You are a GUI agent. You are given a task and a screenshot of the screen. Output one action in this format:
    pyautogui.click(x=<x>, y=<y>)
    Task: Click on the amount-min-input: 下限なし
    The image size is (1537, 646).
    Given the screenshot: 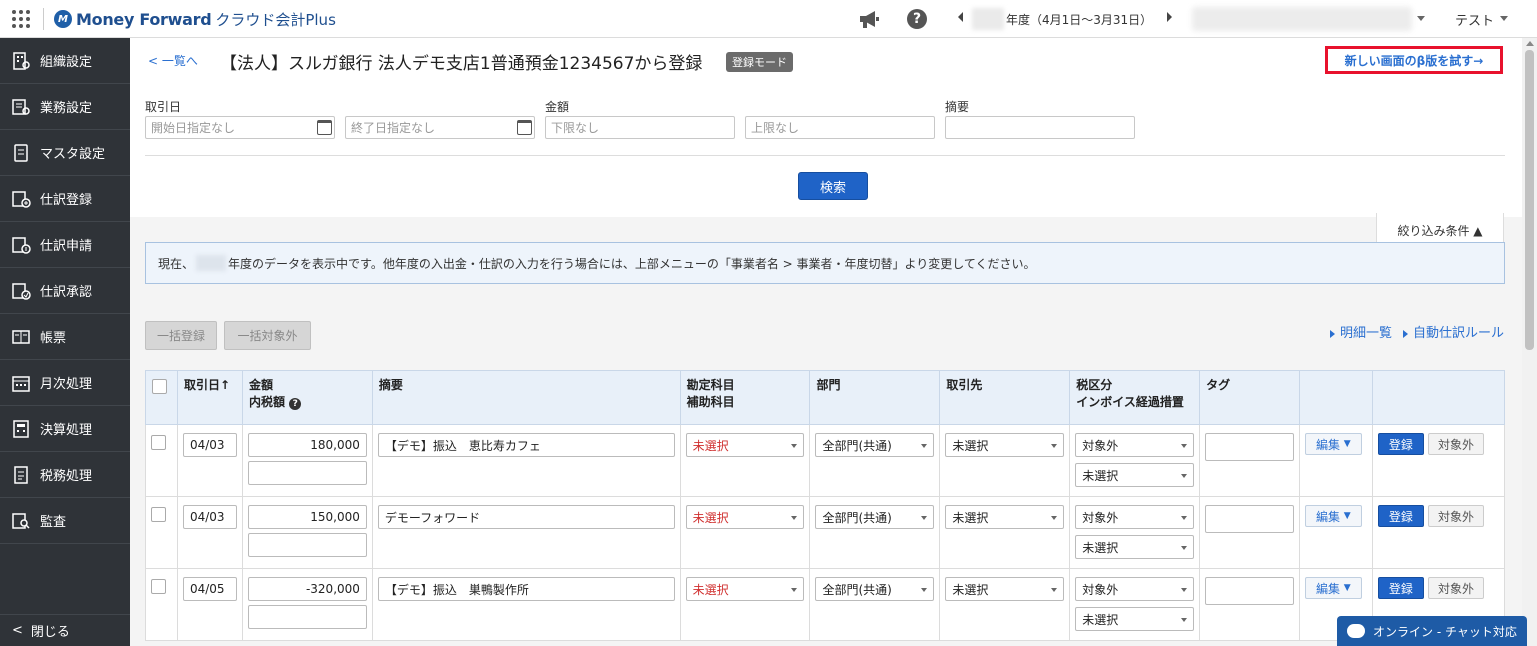 What is the action you would take?
    pyautogui.click(x=640, y=127)
    